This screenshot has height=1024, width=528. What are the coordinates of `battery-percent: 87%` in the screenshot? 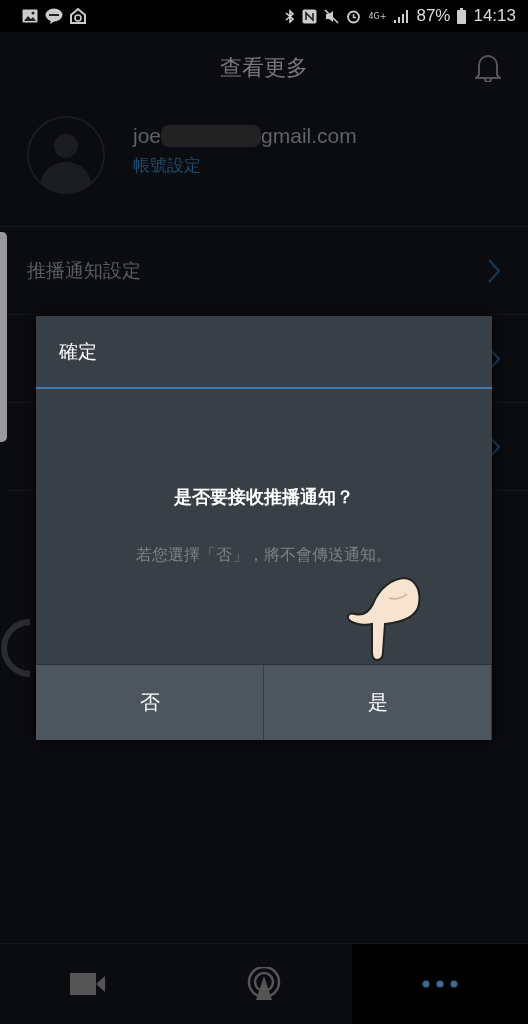 It's located at (433, 16).